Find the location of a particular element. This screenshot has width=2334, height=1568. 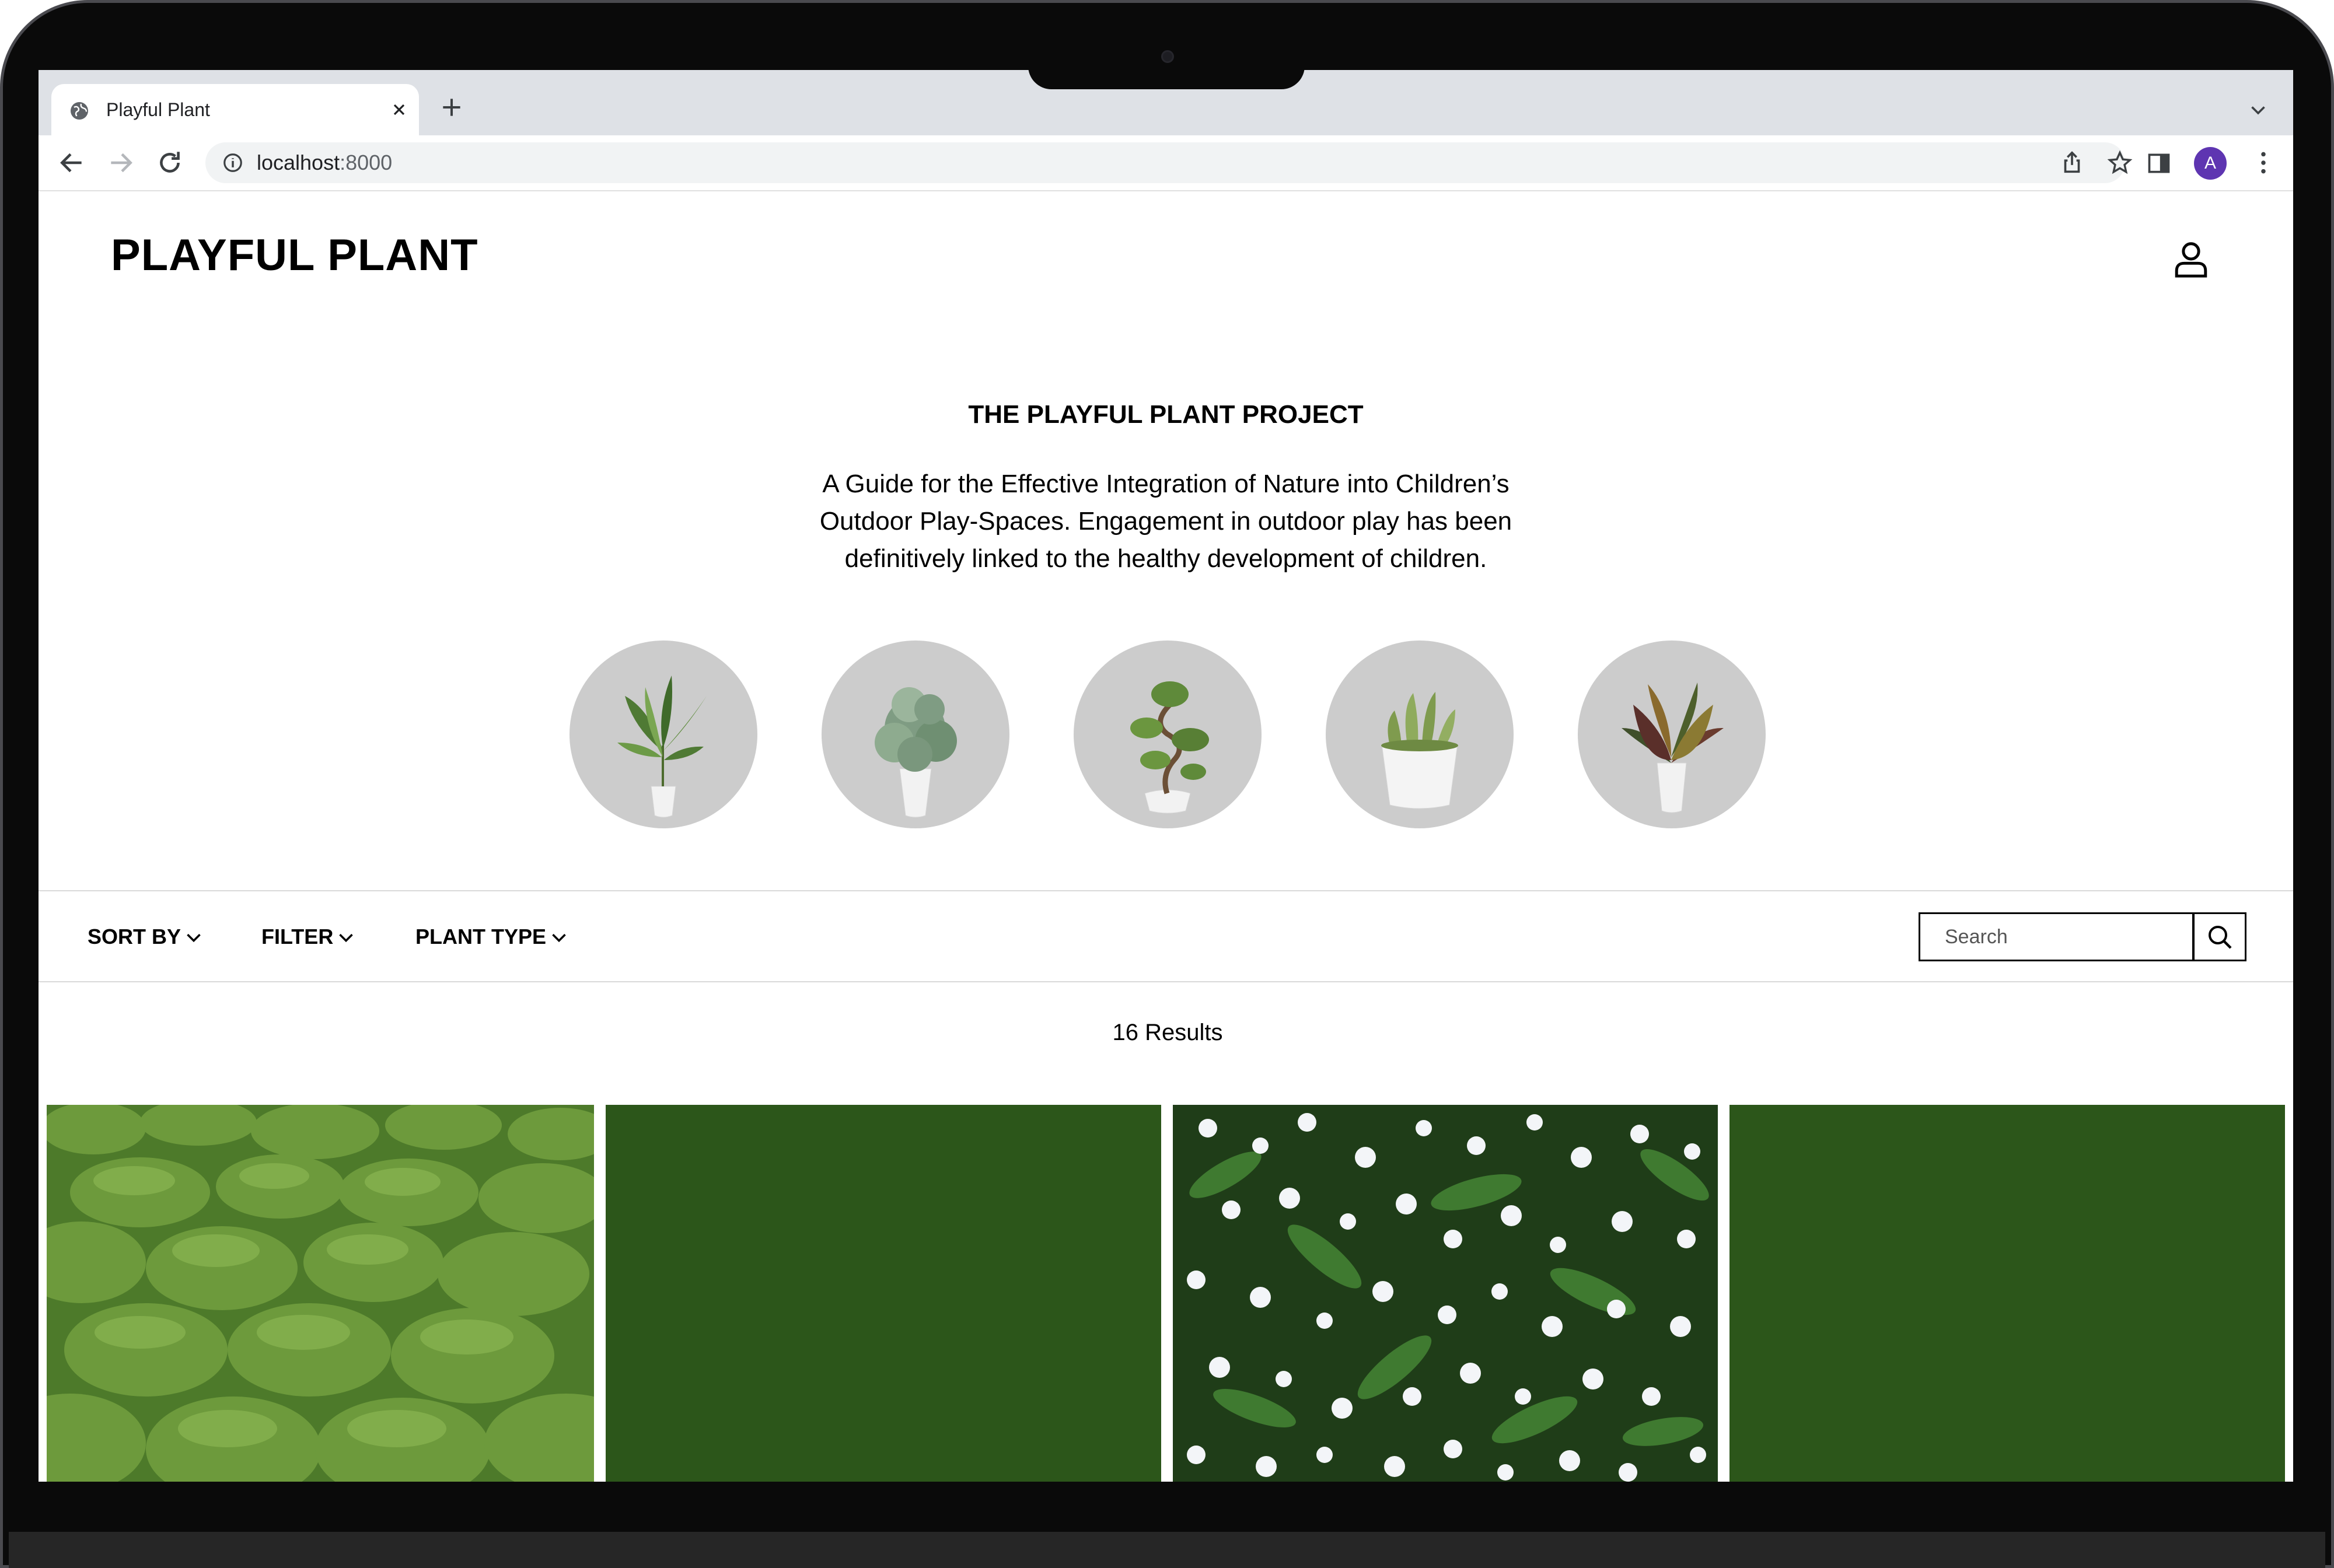

plant-type-label: PLANT TYPE is located at coordinates (481, 937).